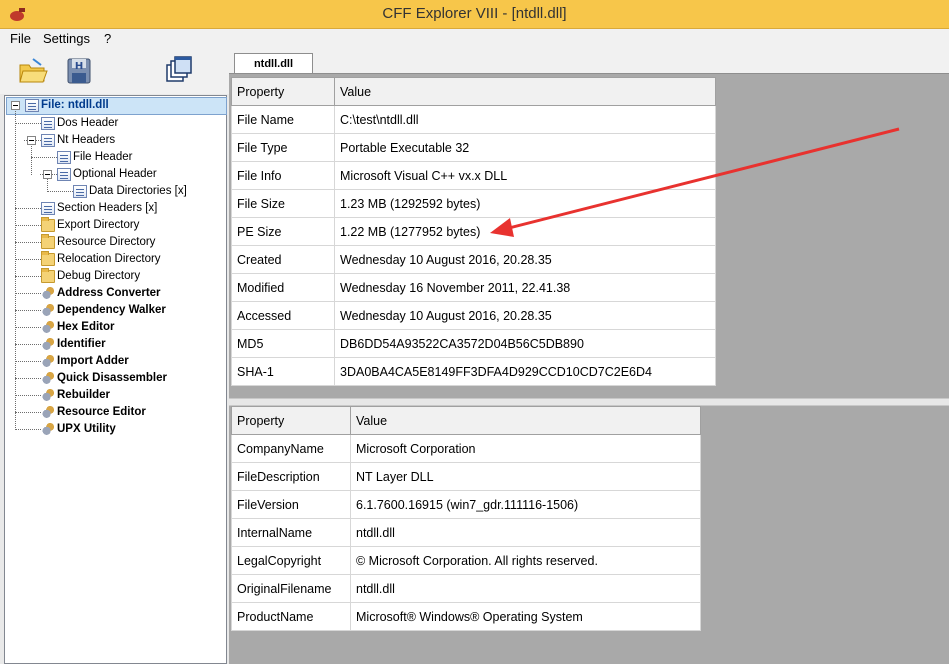  Describe the element at coordinates (283, 203) in the screenshot. I see `property-cell: File Size` at that location.